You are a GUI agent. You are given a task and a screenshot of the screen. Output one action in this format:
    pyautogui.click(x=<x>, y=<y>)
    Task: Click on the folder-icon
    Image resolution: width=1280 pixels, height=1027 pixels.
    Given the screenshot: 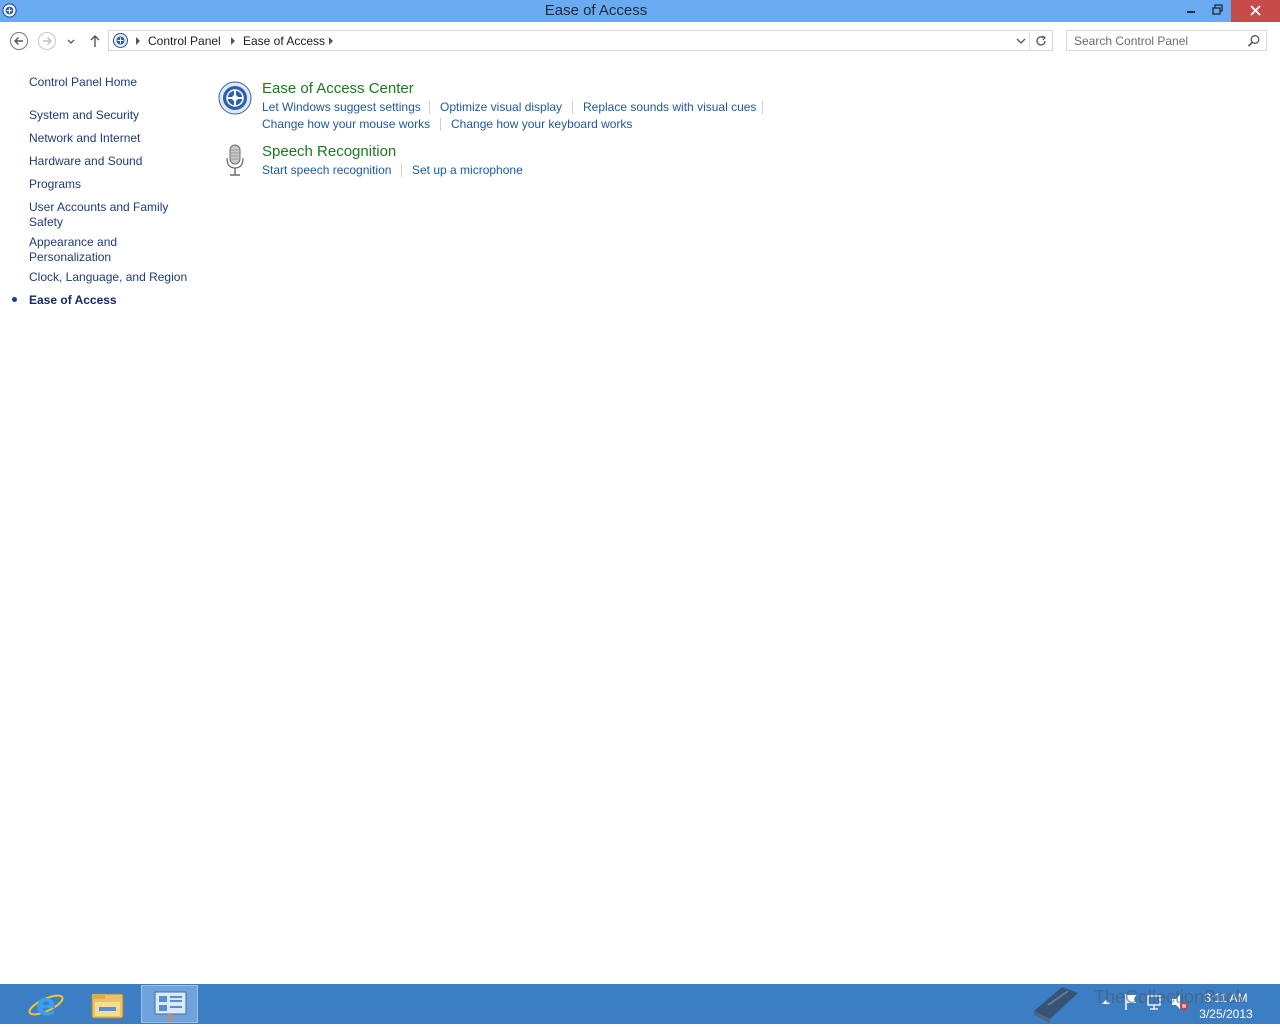 What is the action you would take?
    pyautogui.click(x=107, y=1006)
    